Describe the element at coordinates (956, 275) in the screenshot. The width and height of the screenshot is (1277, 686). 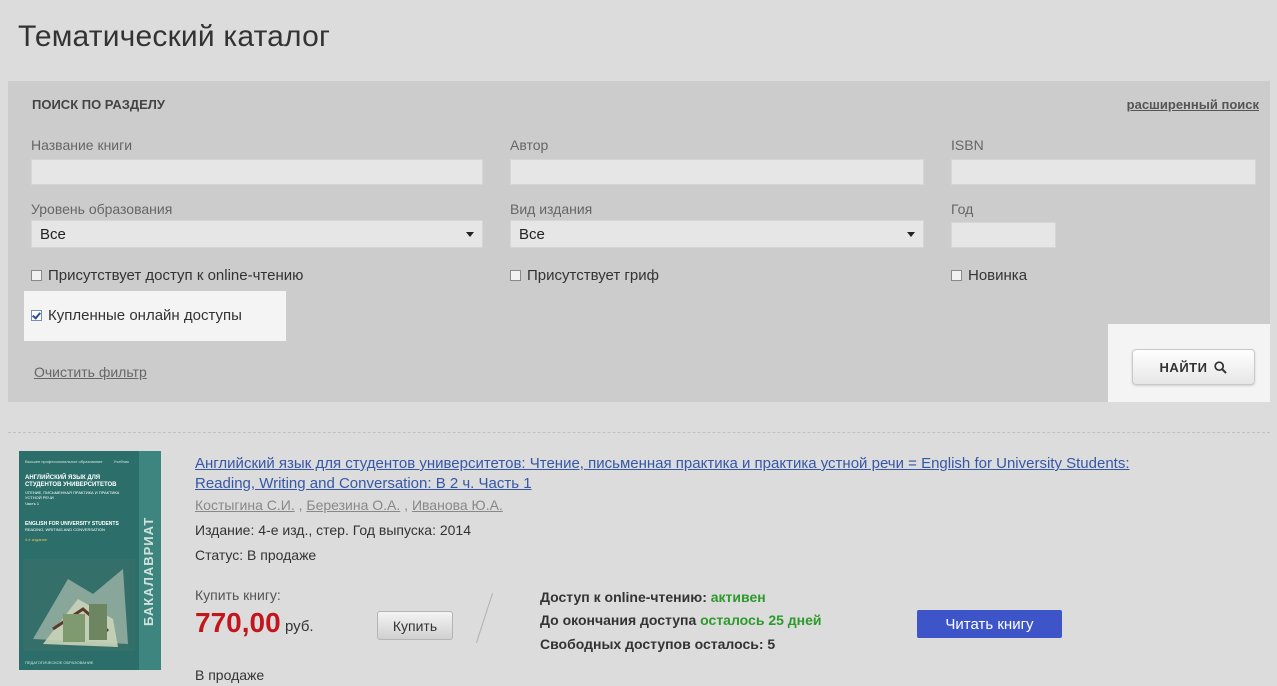
I see `checkbox-new` at that location.